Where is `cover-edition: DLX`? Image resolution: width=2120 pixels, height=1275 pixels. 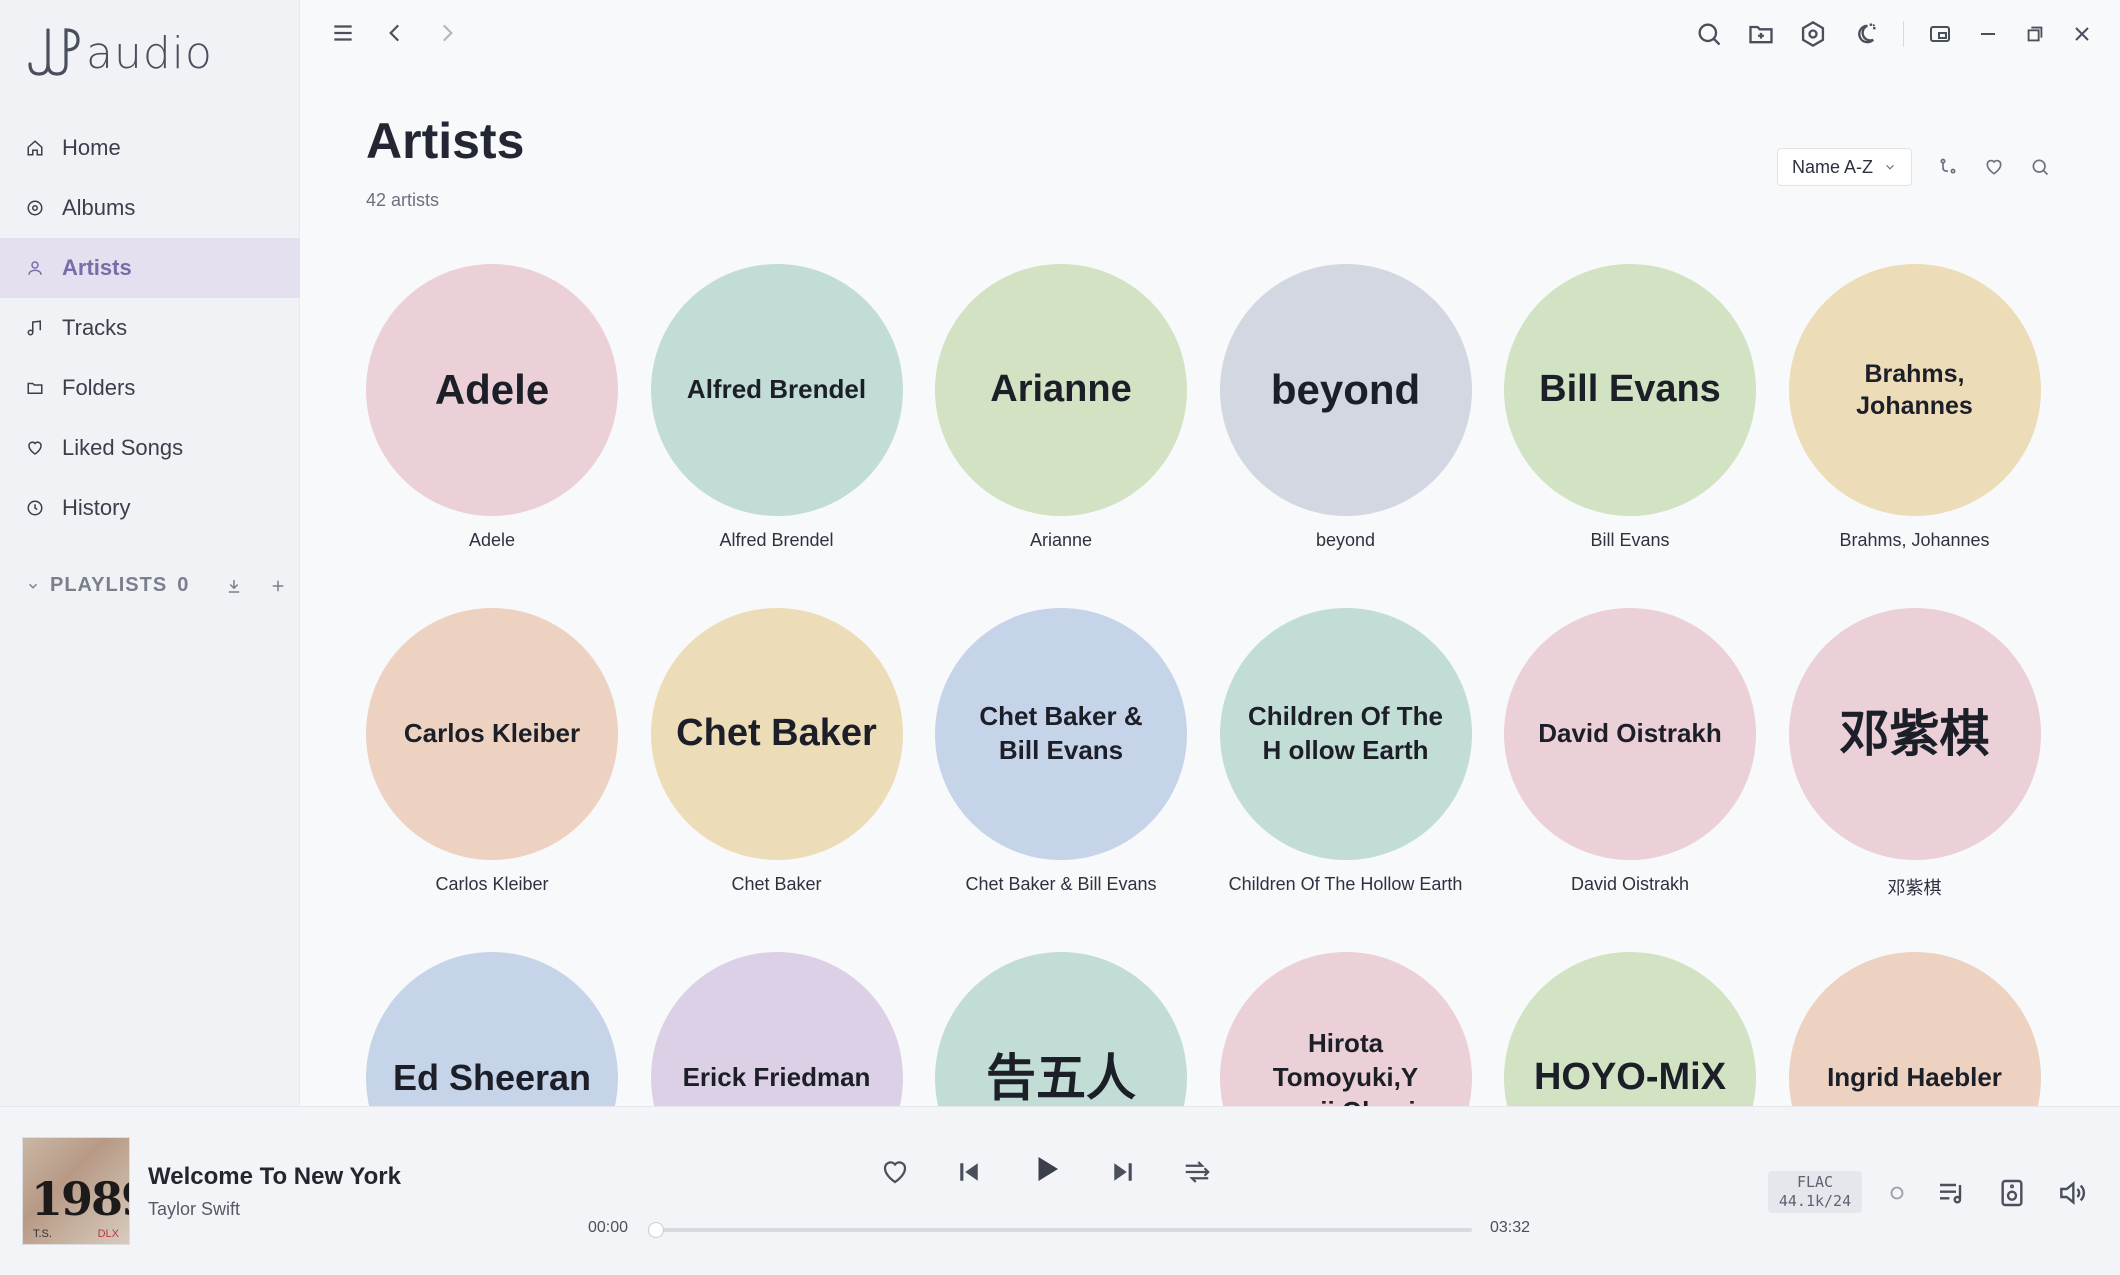 cover-edition: DLX is located at coordinates (108, 1234).